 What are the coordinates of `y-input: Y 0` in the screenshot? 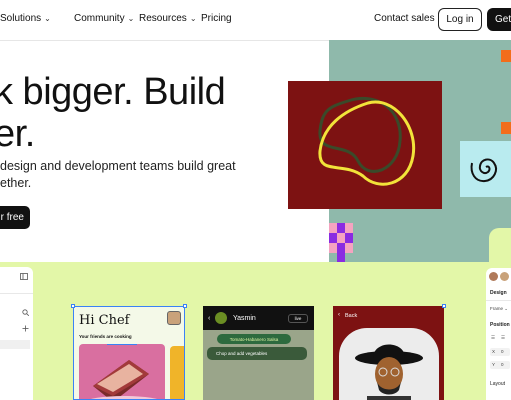 It's located at (500, 365).